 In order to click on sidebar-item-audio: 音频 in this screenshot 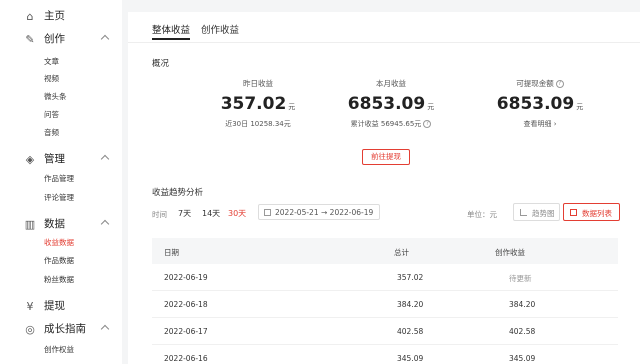, I will do `click(51, 132)`.